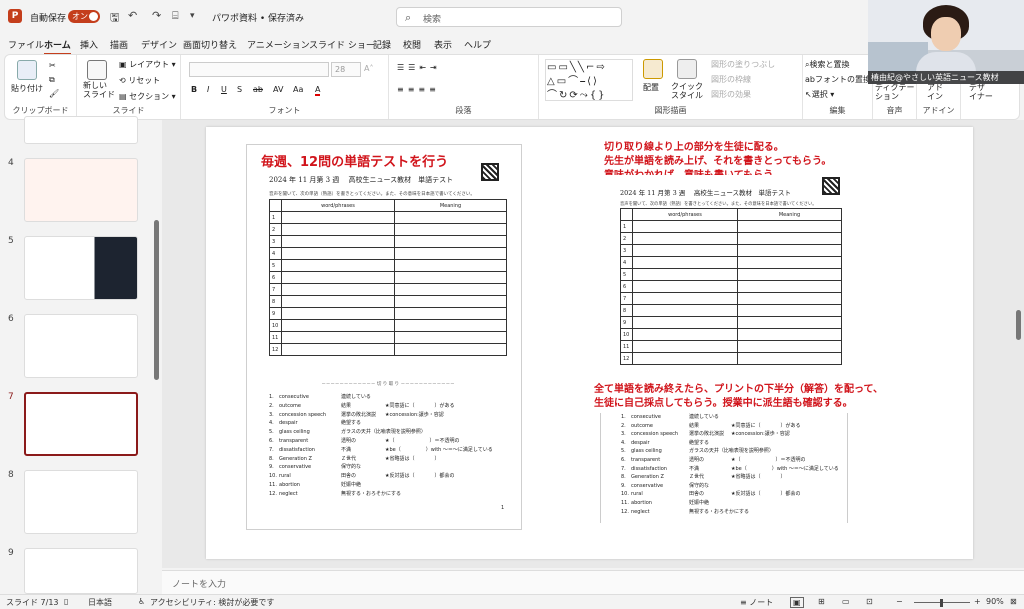 The width and height of the screenshot is (1024, 609). Describe the element at coordinates (941, 603) in the screenshot. I see `zoom-slider-knob` at that location.